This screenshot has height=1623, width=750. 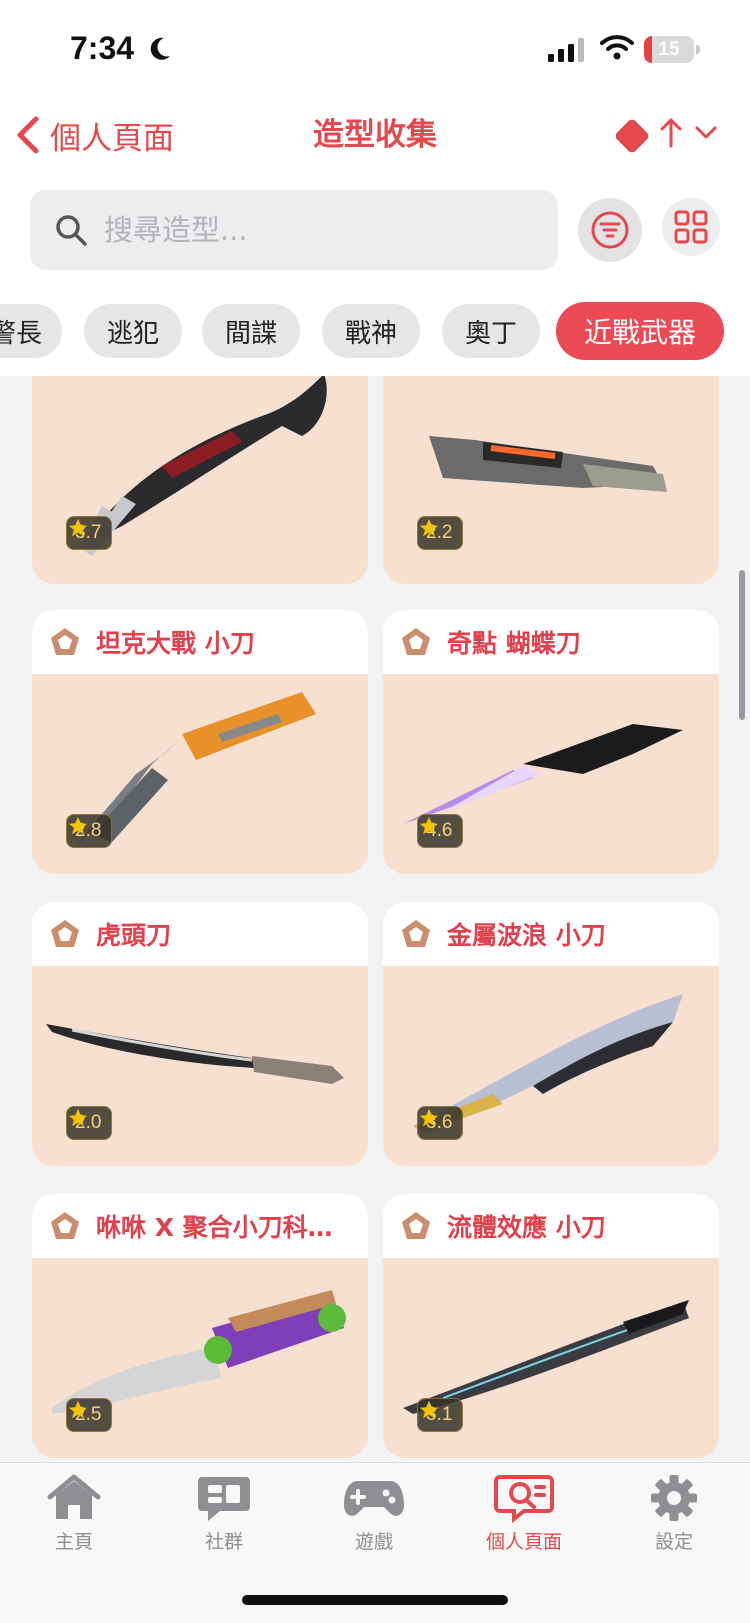 What do you see at coordinates (548, 464) in the screenshot?
I see `cleaver-image` at bounding box center [548, 464].